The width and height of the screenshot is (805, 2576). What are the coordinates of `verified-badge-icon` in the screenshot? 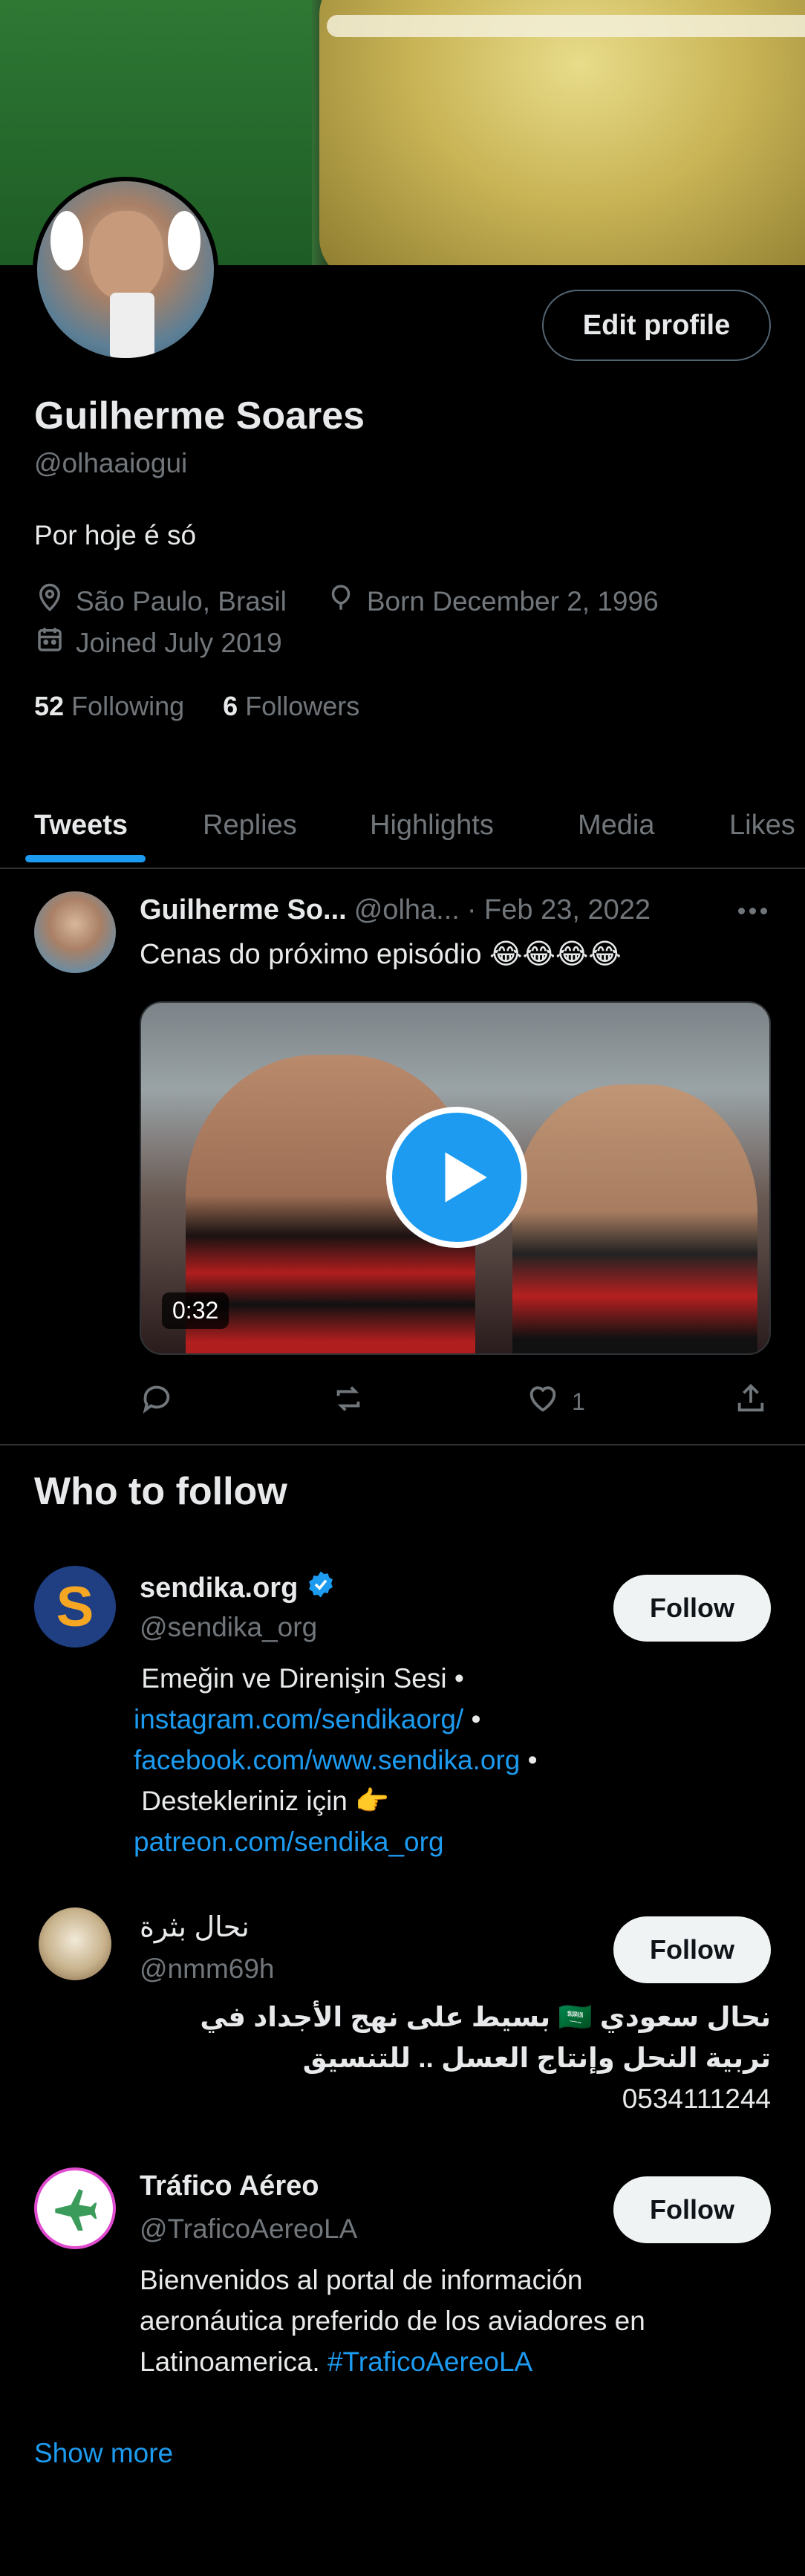 It's located at (320, 1588).